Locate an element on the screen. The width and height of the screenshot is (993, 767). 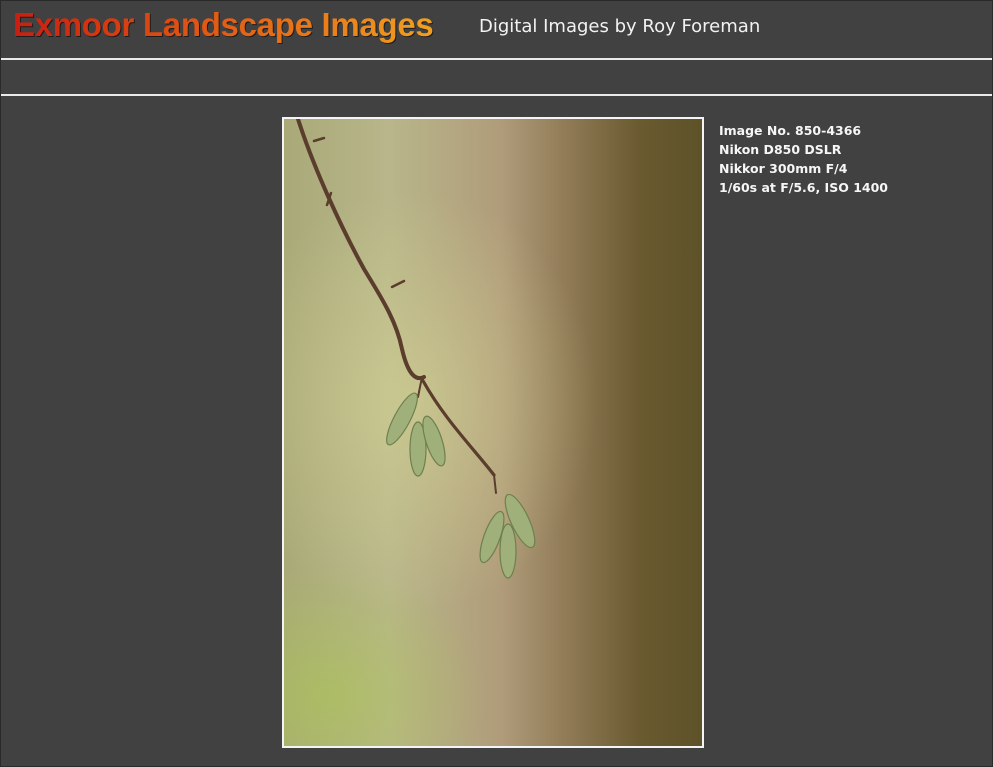
nav-bar is located at coordinates (496, 77).